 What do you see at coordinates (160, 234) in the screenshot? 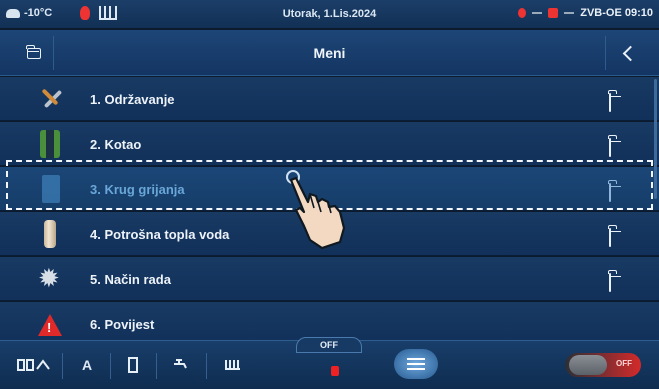
I see `menu-item-label: 4. Potrošna topla voda` at bounding box center [160, 234].